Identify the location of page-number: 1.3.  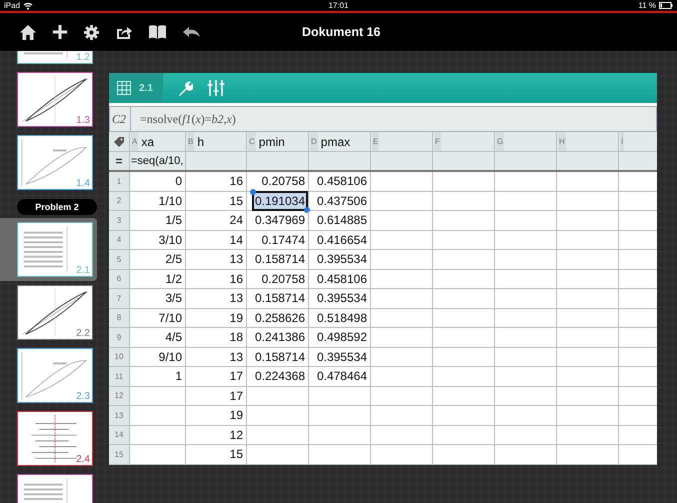
(83, 120).